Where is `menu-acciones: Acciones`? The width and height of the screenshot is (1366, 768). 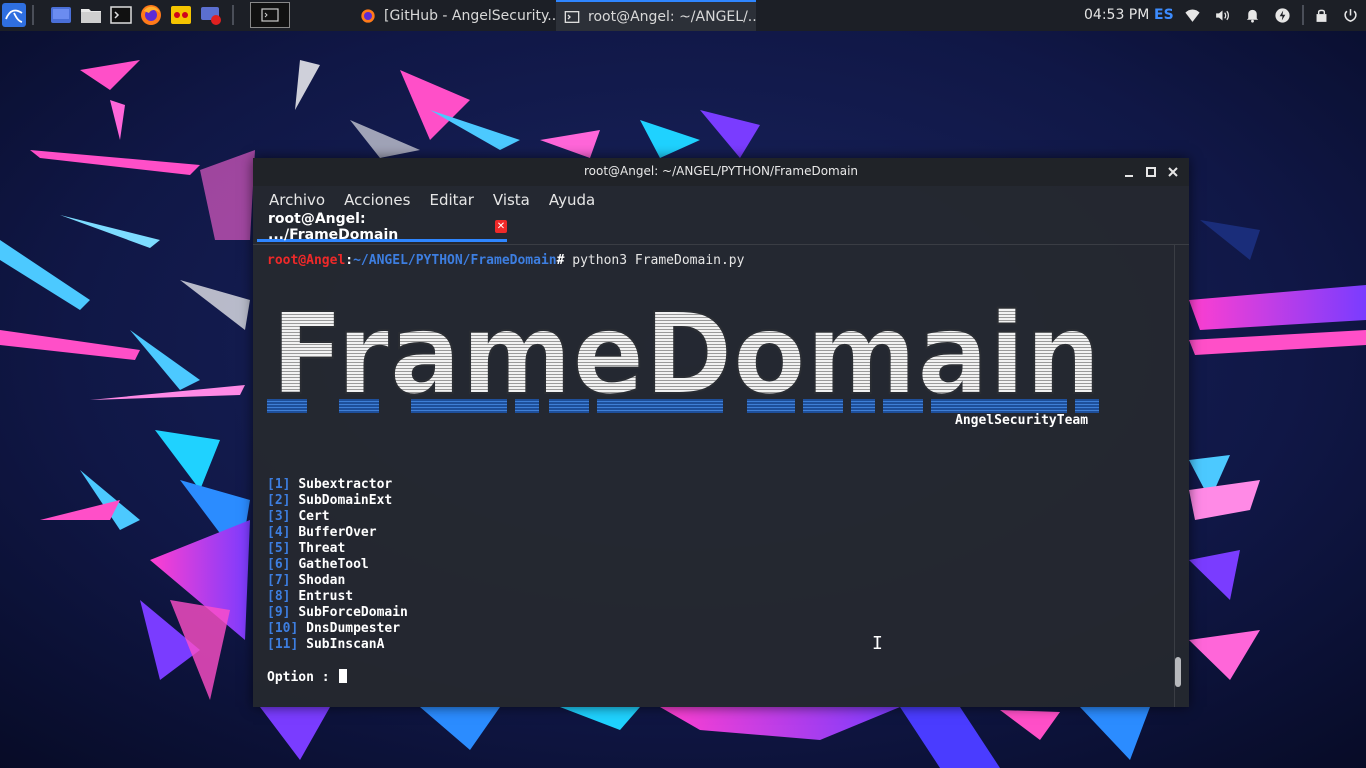 menu-acciones: Acciones is located at coordinates (377, 200).